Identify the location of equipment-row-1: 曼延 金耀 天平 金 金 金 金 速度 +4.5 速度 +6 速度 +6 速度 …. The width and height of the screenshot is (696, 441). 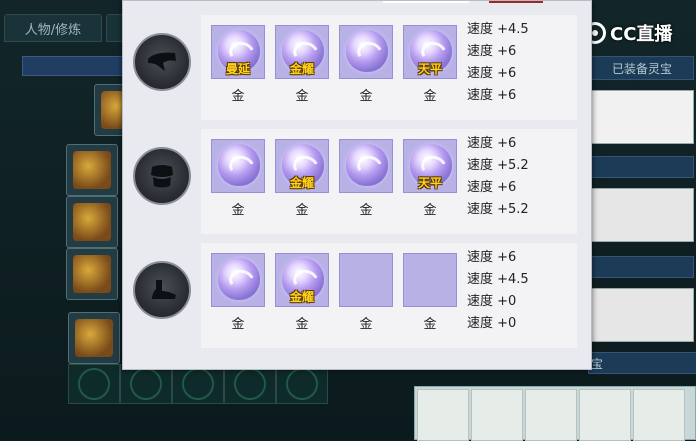
(389, 67).